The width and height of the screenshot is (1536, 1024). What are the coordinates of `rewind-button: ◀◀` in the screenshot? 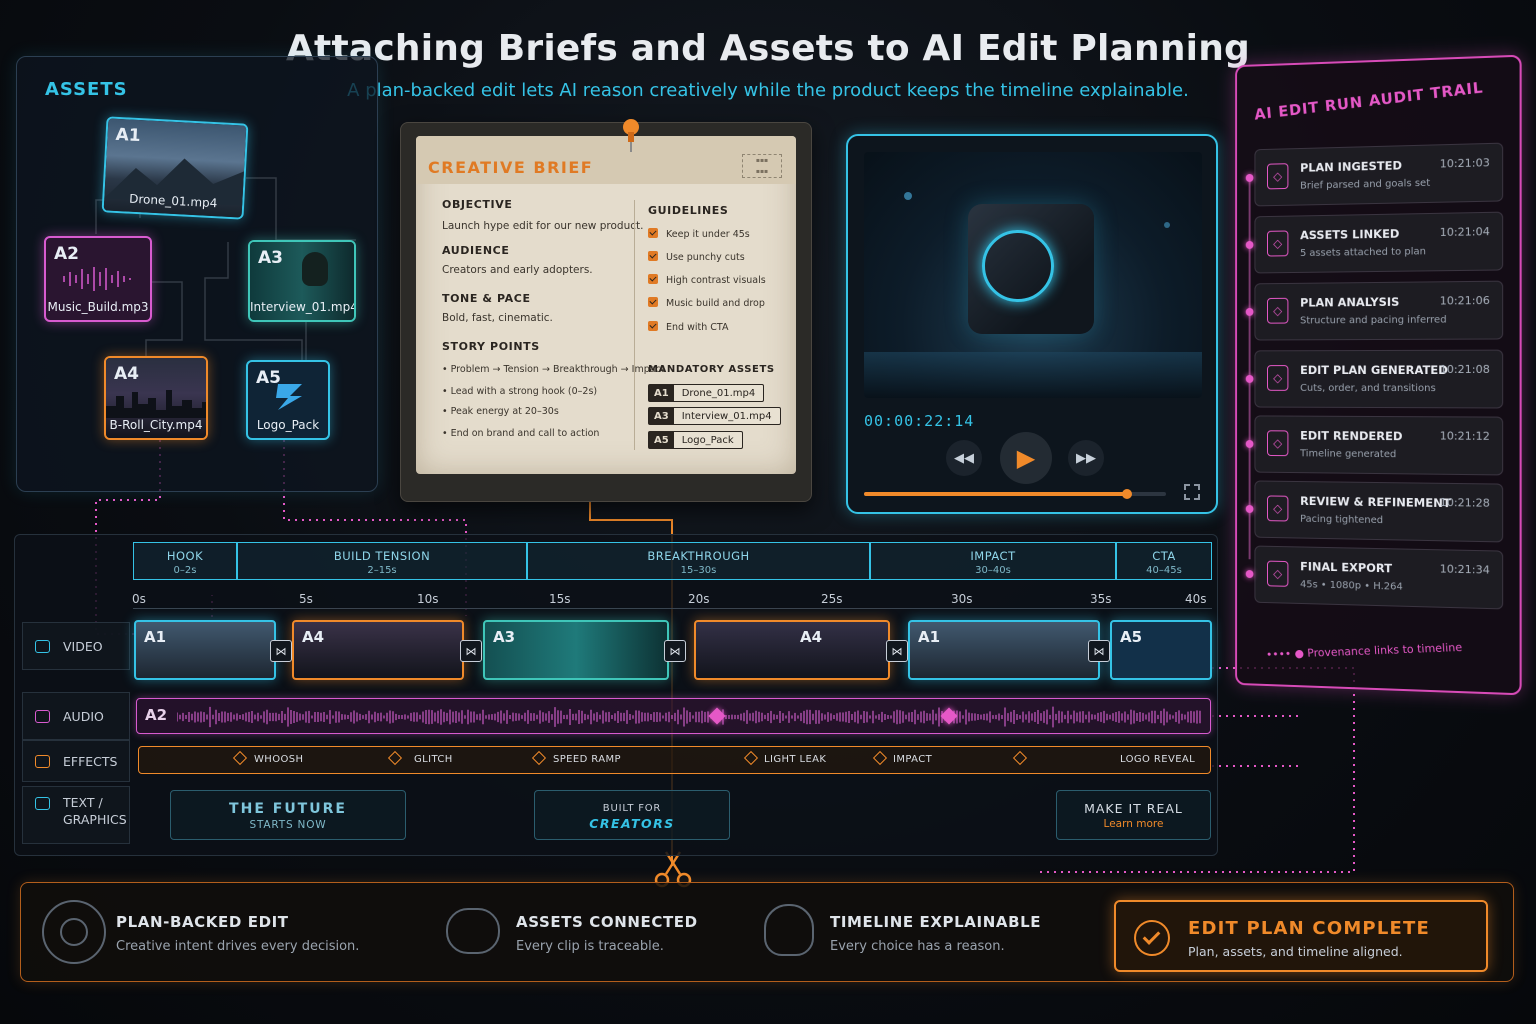 It's located at (964, 458).